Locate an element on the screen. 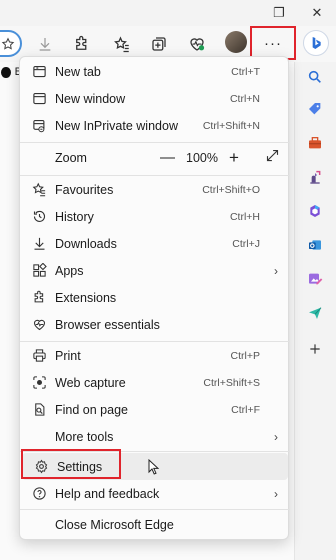  favourite-star-icon is located at coordinates (8, 44).